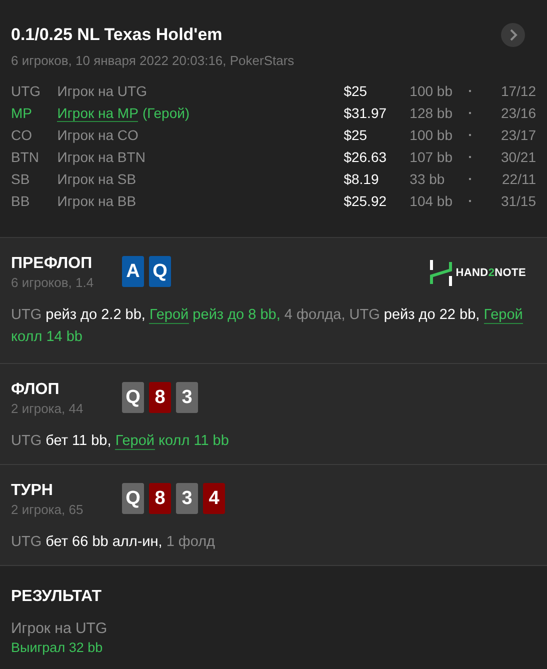 Image resolution: width=547 pixels, height=669 pixels. What do you see at coordinates (57, 597) in the screenshot?
I see `result-title: РЕЗУЛЬТАТ` at bounding box center [57, 597].